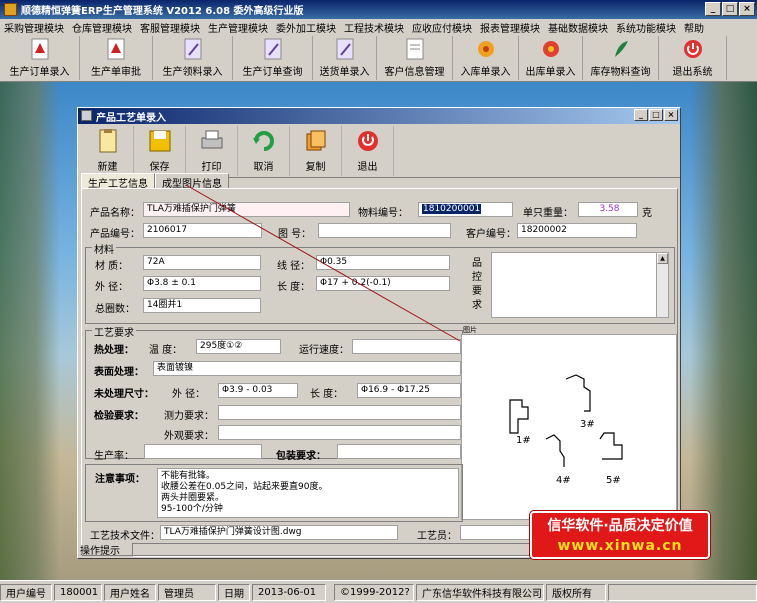 This screenshot has width=757, height=603. I want to click on menu-purchase: 采购管理模块, so click(34, 27).